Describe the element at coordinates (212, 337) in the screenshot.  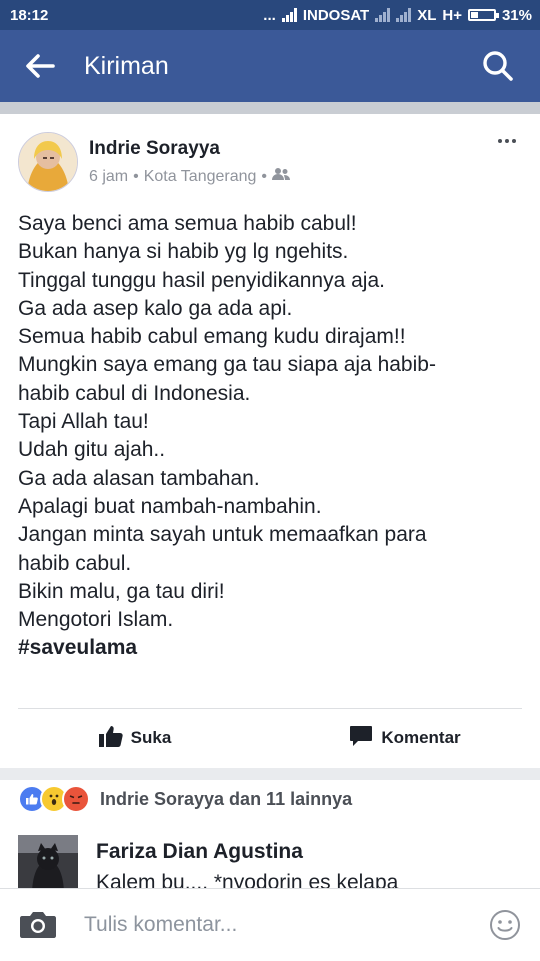
I see `post-line: Semua habib cabul emang kudu dirajam!!` at that location.